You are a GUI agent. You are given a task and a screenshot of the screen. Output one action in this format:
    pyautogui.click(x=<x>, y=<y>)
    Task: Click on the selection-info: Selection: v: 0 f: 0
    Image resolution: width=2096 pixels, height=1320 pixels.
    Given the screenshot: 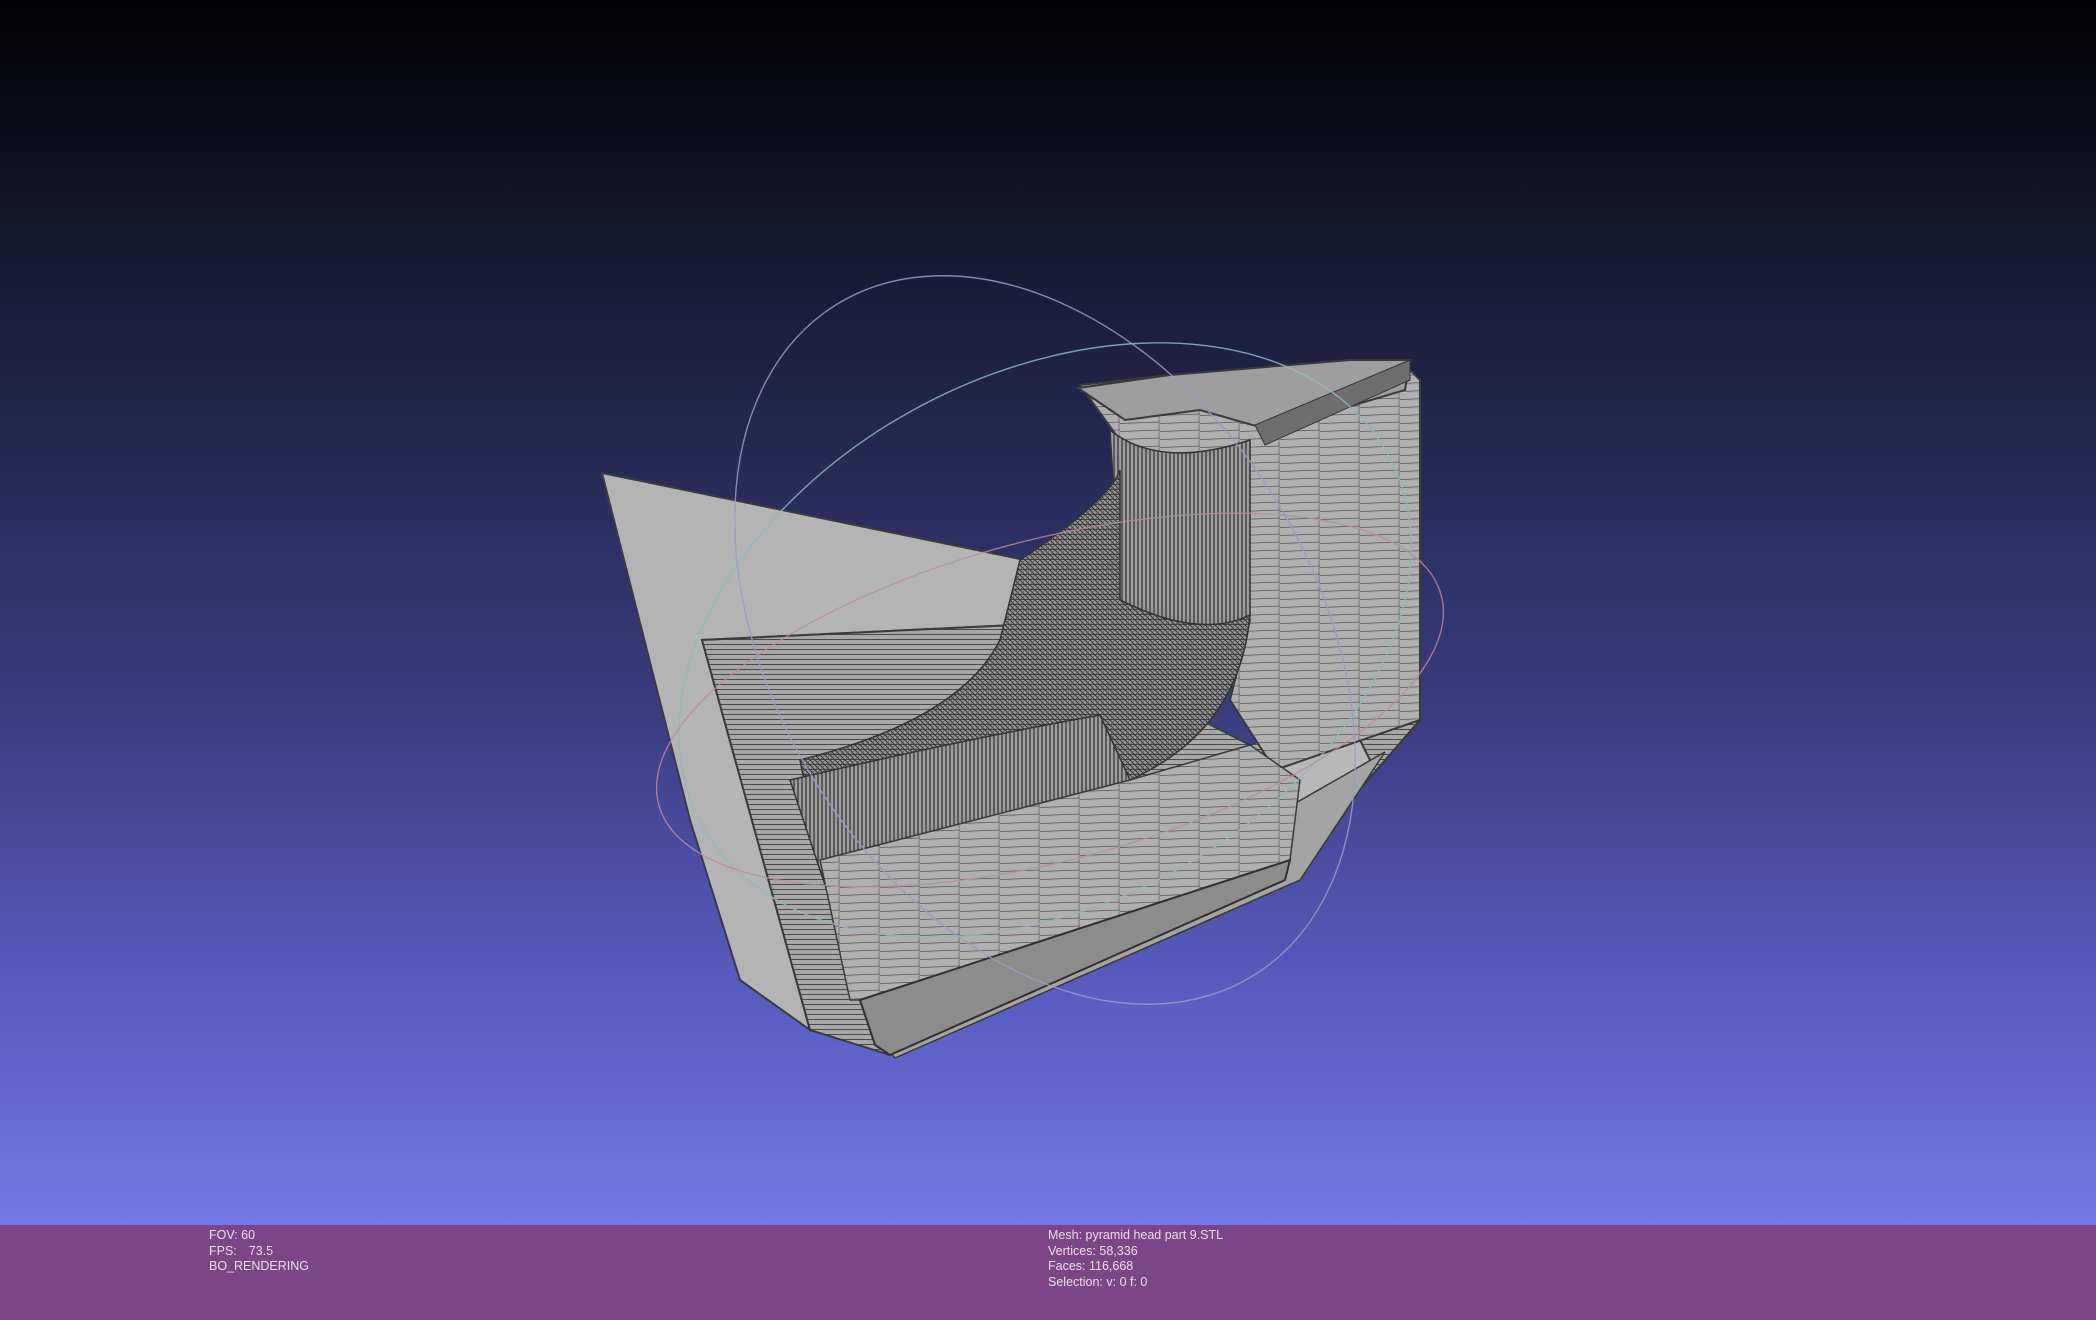 What is the action you would take?
    pyautogui.click(x=1098, y=1281)
    